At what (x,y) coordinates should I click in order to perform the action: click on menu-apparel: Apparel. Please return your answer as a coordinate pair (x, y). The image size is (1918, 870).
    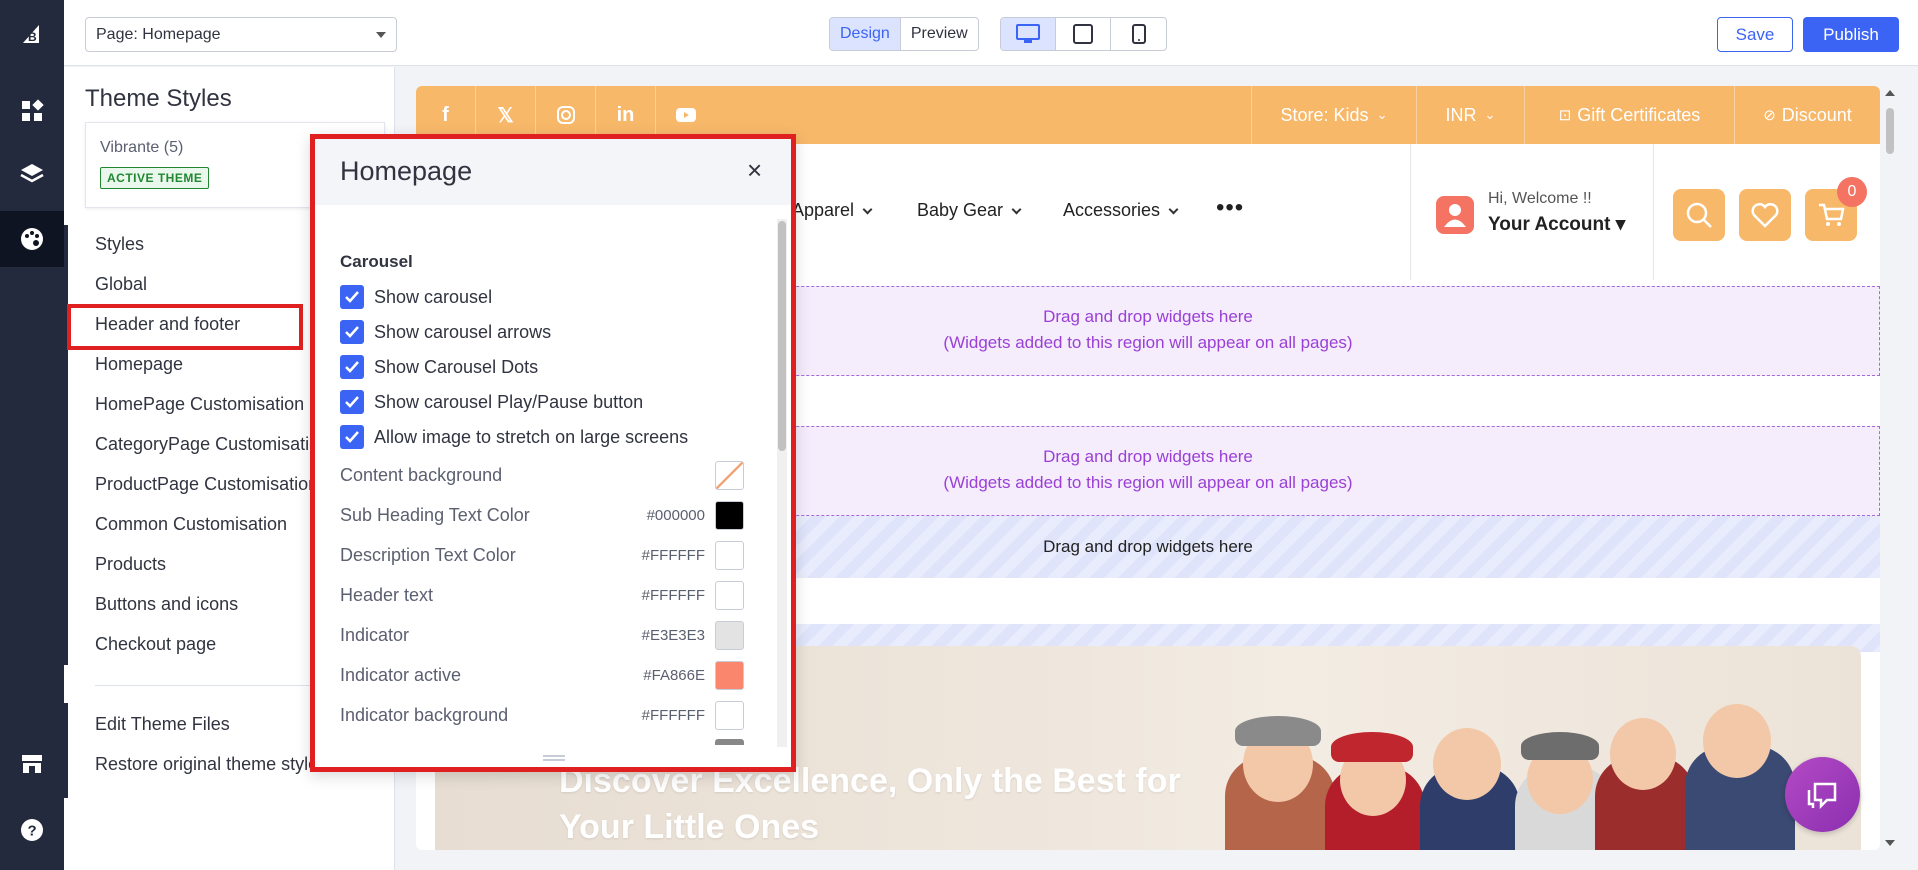
    Looking at the image, I should click on (832, 210).